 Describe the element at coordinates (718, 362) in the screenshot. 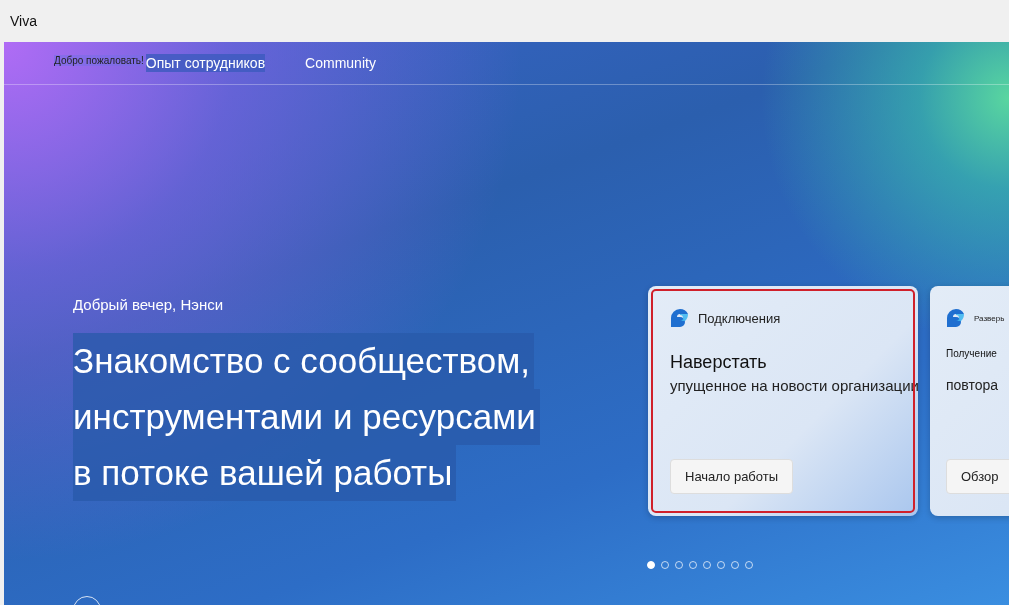

I see `card-title: Наверстать` at that location.